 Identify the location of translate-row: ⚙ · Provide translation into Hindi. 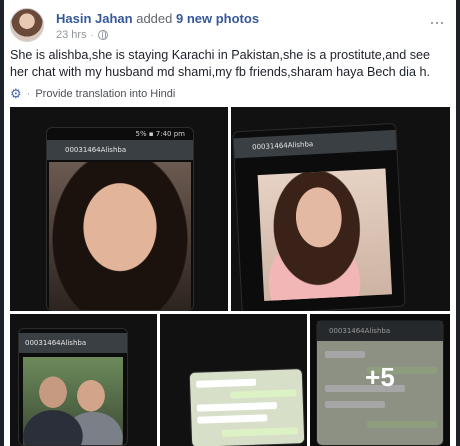
(92, 94).